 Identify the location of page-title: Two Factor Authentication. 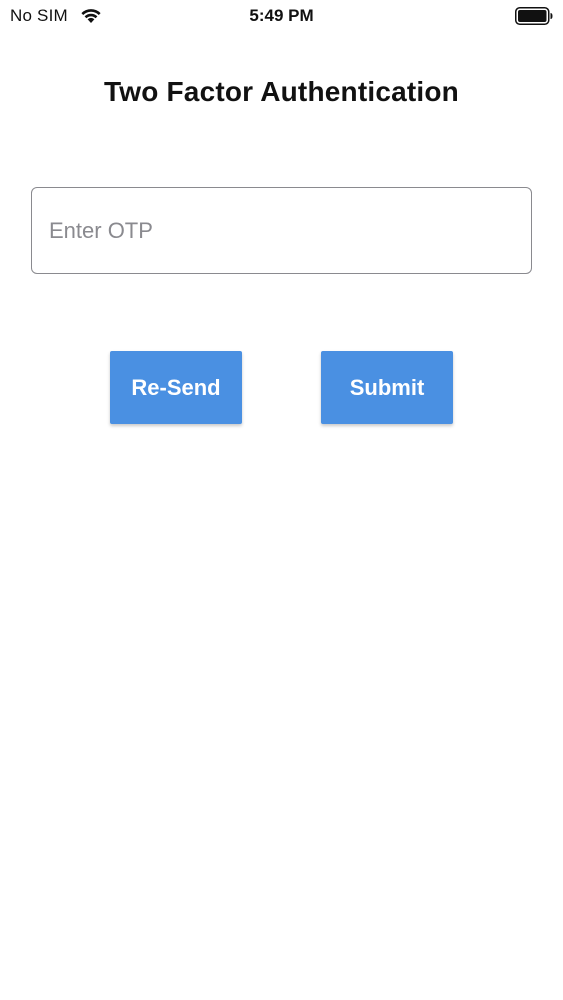
(281, 91).